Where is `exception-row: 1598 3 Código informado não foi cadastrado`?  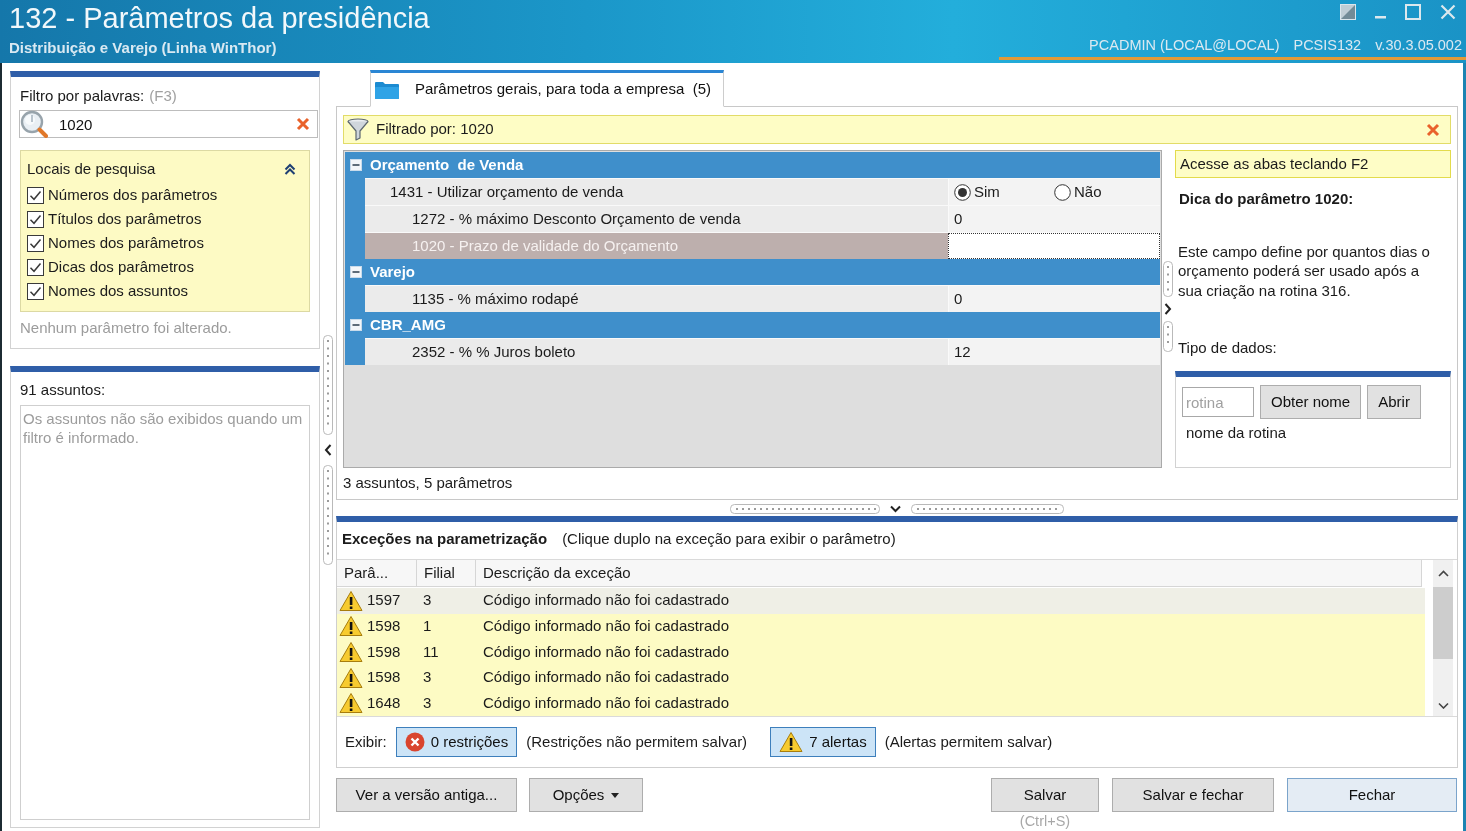 exception-row: 1598 3 Código informado não foi cadastrado is located at coordinates (881, 677).